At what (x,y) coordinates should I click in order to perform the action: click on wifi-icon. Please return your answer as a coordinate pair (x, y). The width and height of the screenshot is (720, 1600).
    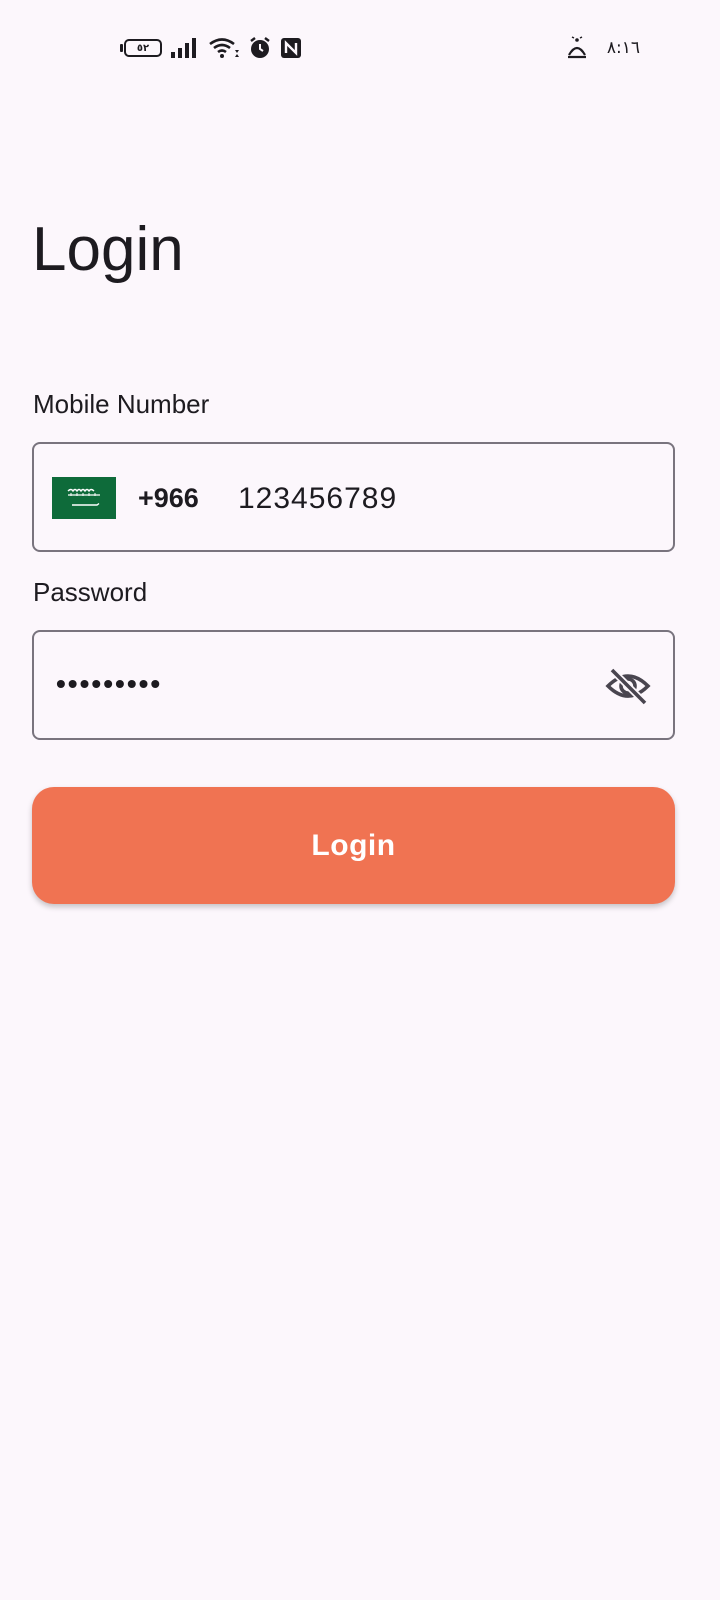
    Looking at the image, I should click on (224, 48).